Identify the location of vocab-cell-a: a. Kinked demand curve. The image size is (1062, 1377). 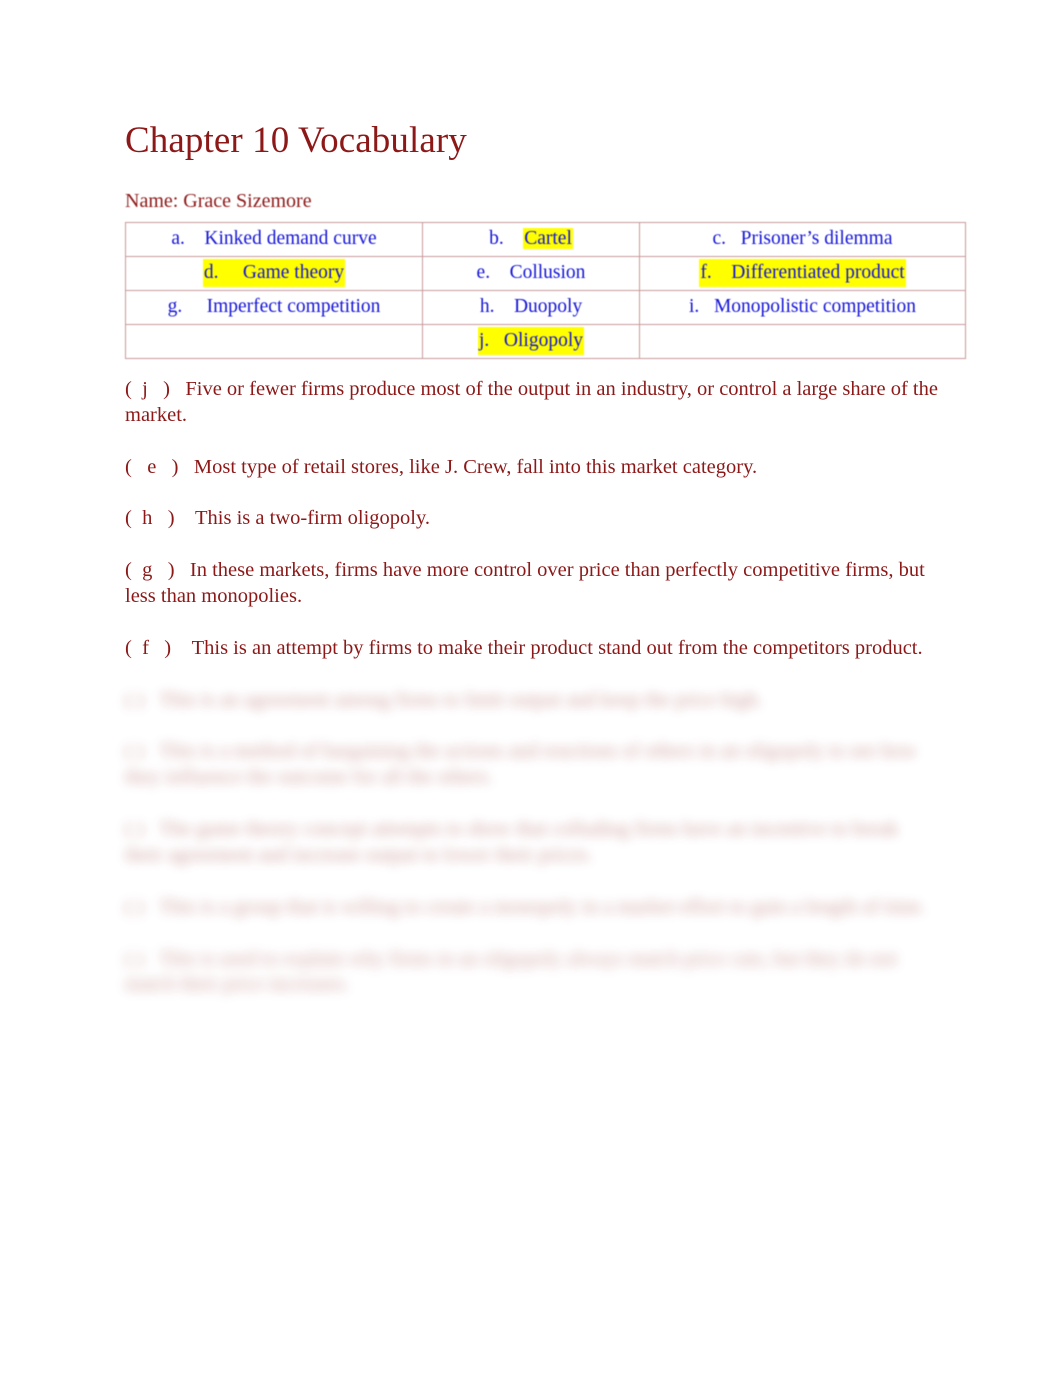
(274, 239).